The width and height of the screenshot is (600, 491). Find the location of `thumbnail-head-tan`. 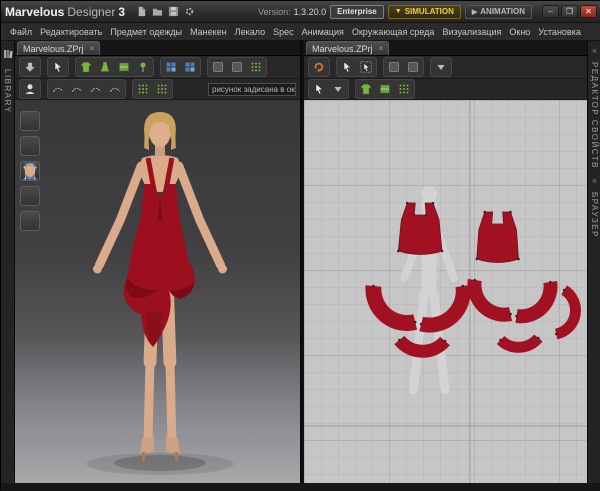

thumbnail-head-tan is located at coordinates (30, 197).